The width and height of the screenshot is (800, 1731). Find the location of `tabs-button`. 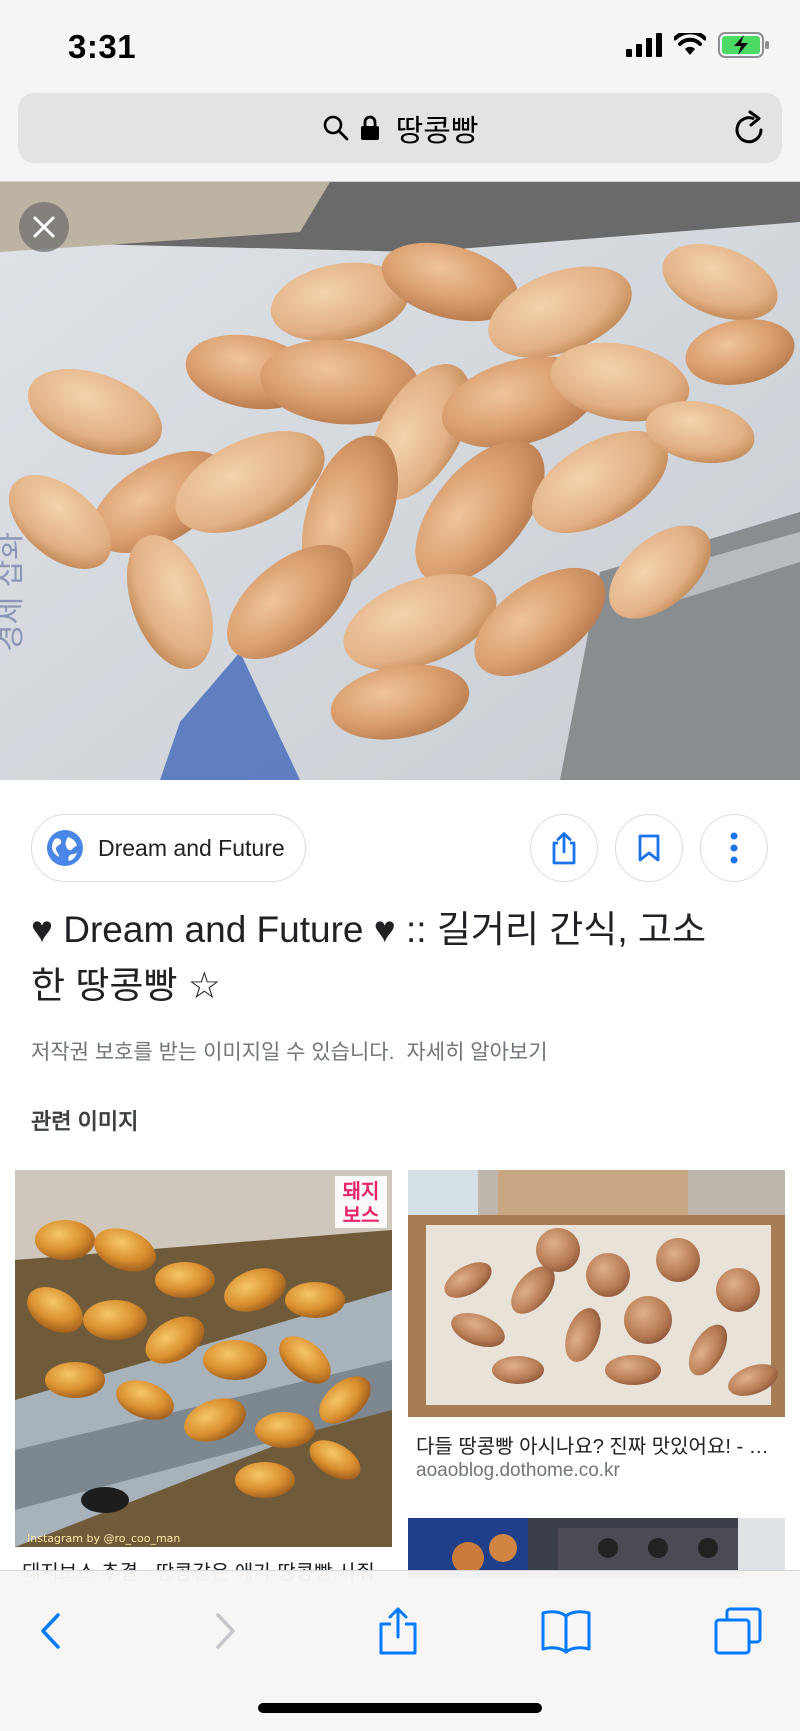

tabs-button is located at coordinates (738, 1631).